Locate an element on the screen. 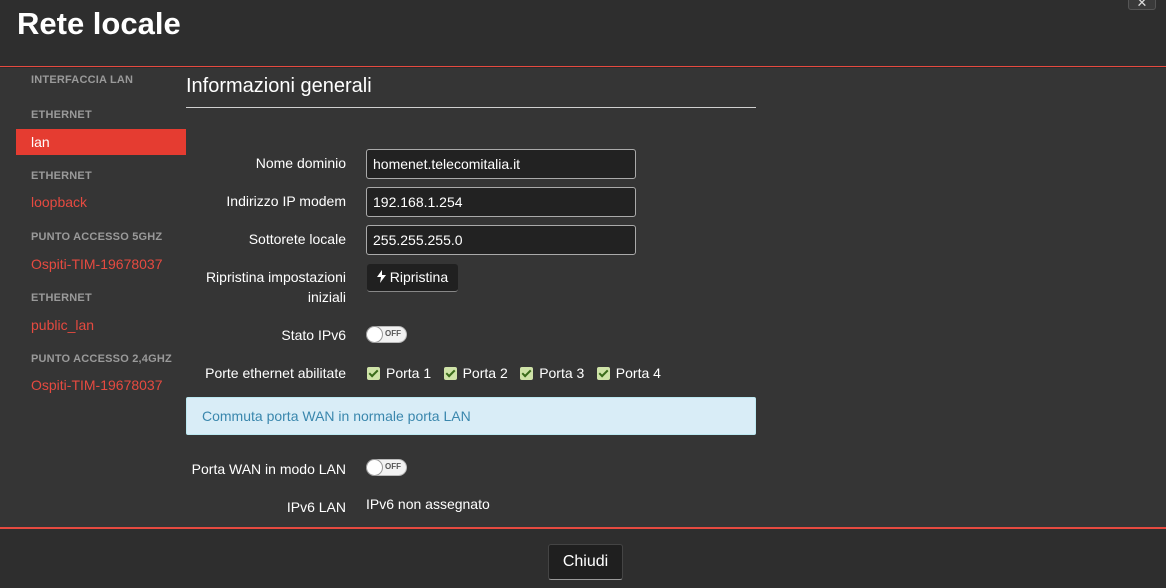 The width and height of the screenshot is (1166, 588). port-3-label: Porta 3 is located at coordinates (562, 373).